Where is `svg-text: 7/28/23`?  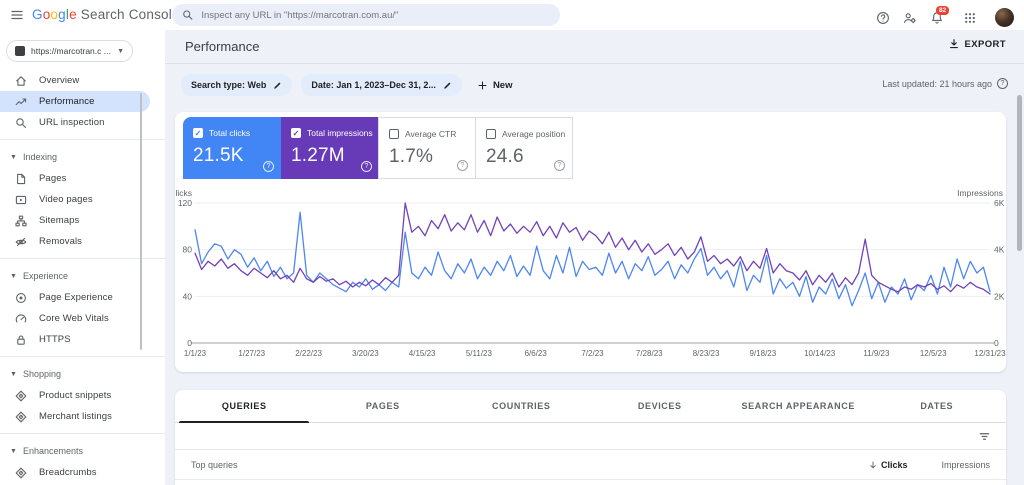
svg-text: 7/28/23 is located at coordinates (649, 353).